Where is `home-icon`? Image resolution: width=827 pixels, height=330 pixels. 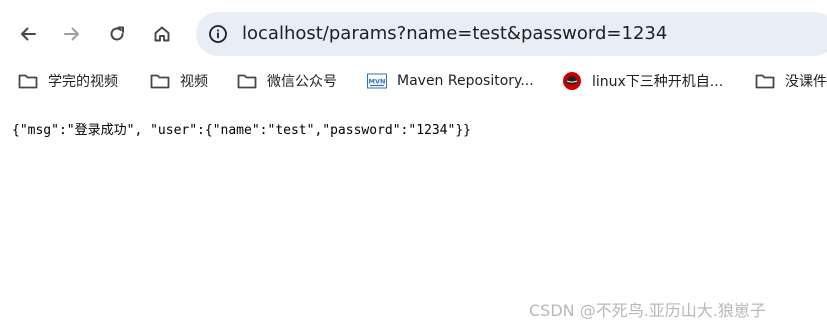 home-icon is located at coordinates (162, 34).